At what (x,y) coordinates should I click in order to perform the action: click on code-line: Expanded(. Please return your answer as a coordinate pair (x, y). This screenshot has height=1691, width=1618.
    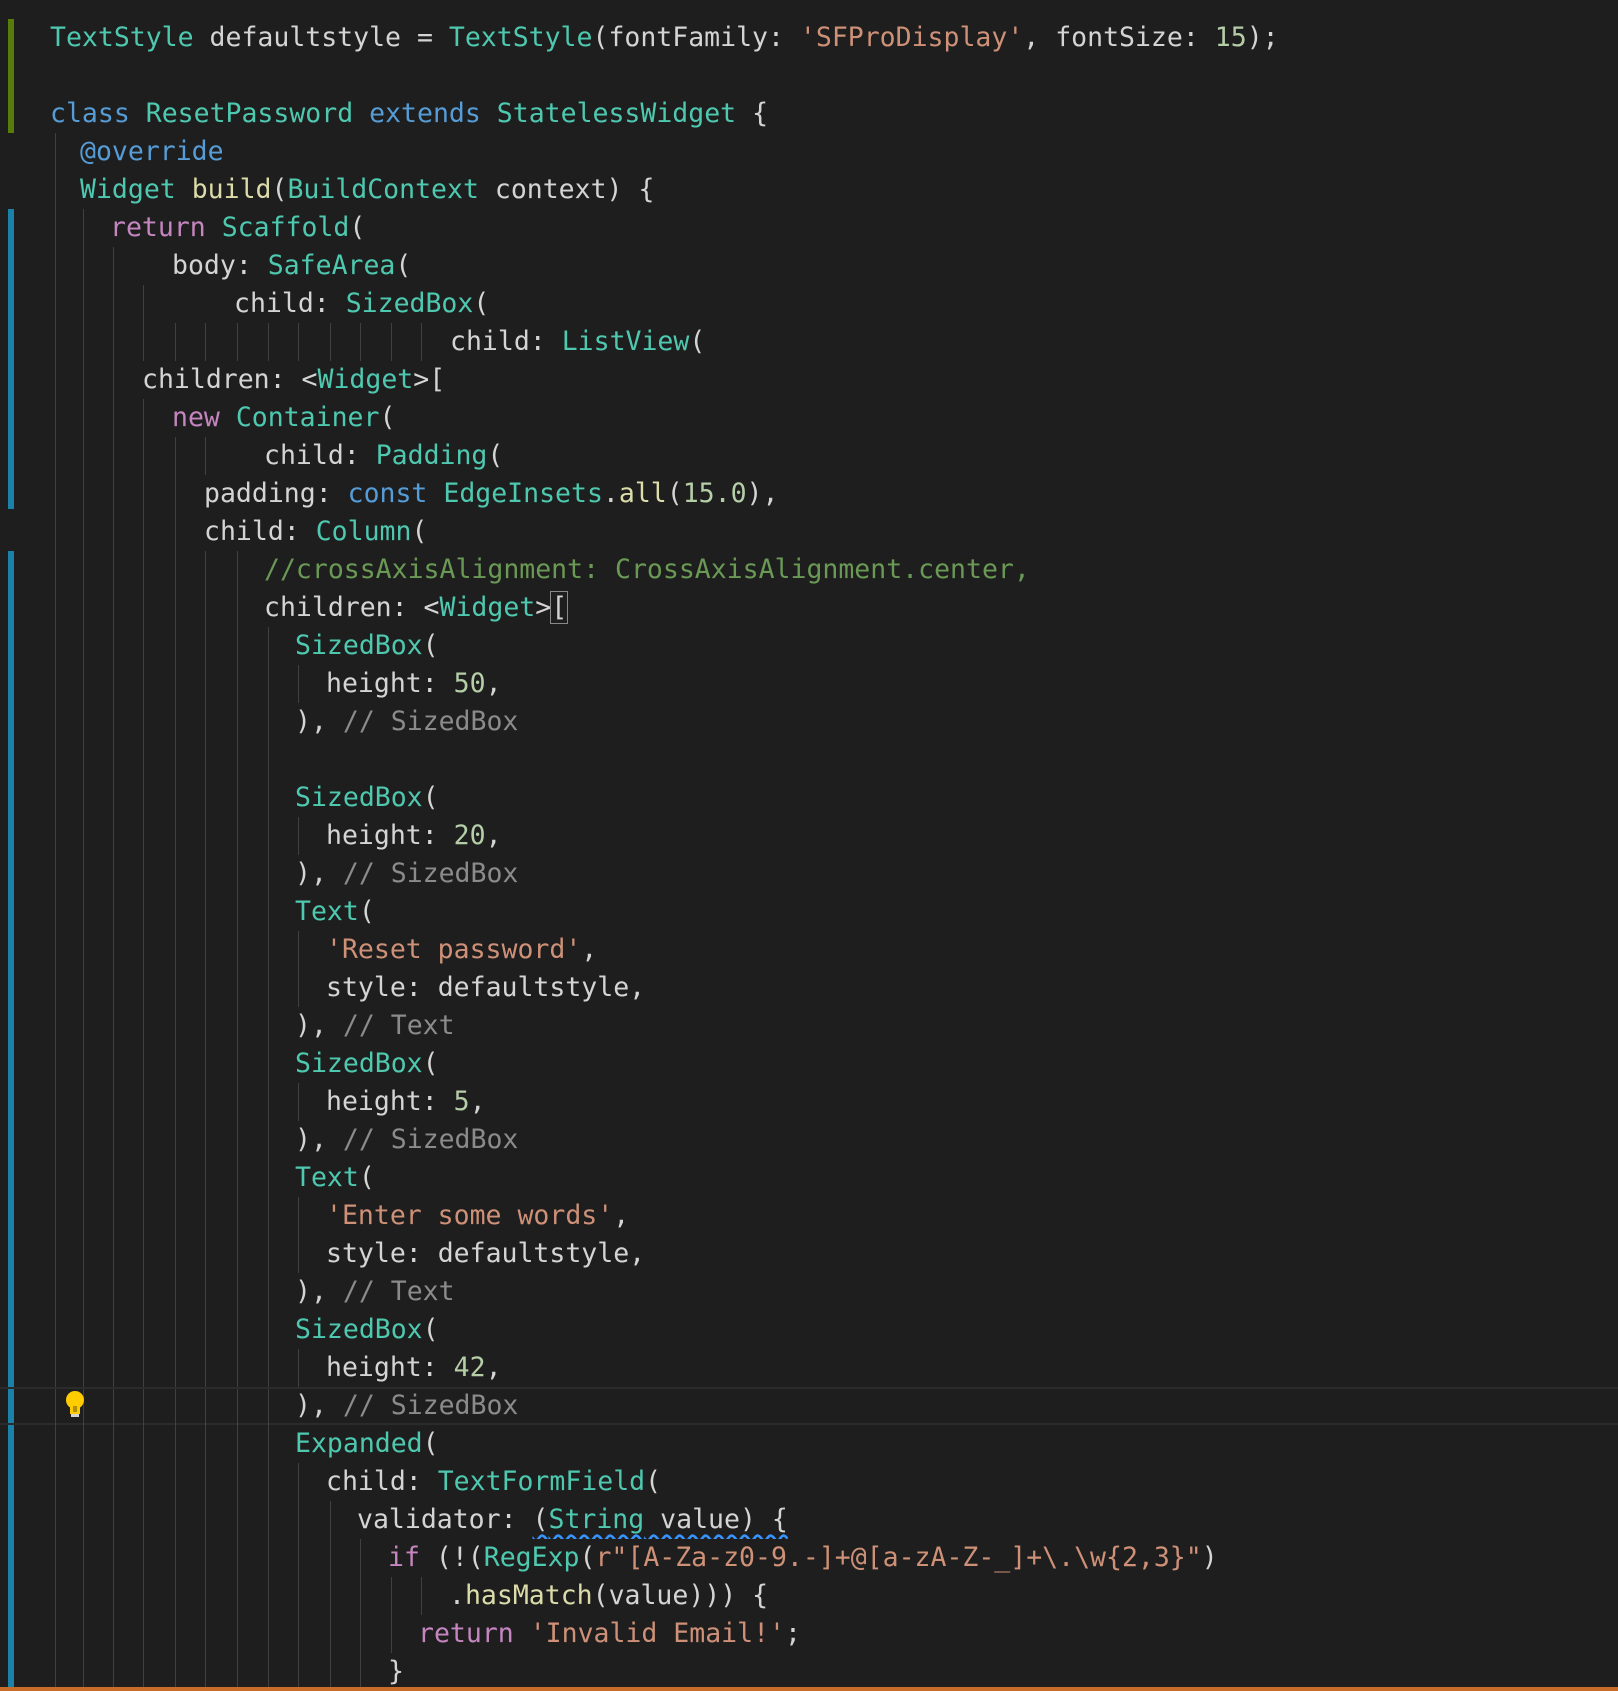
    Looking at the image, I should click on (809, 1444).